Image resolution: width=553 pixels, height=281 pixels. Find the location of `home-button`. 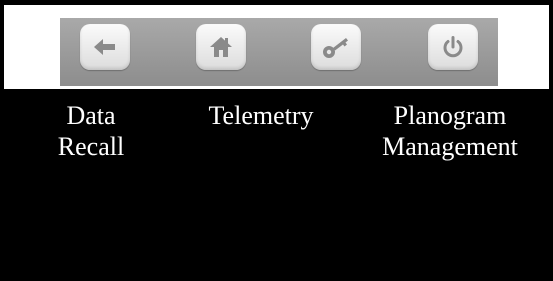

home-button is located at coordinates (221, 47).